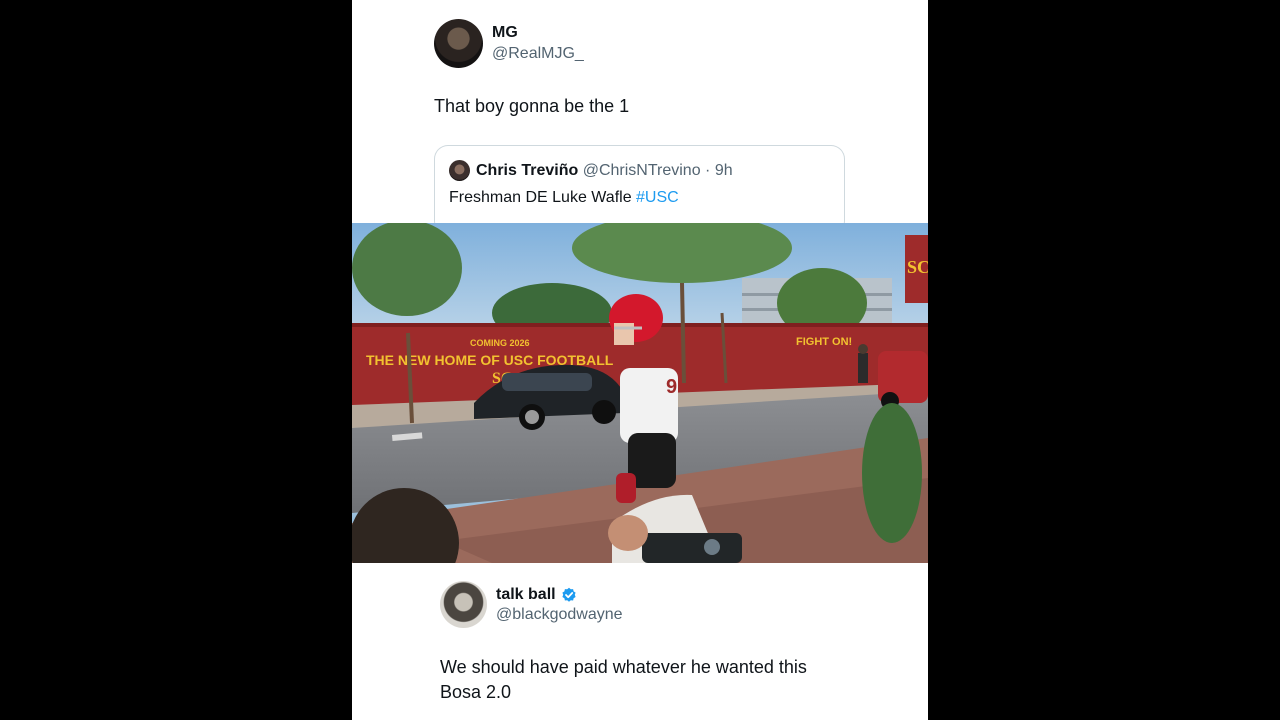  I want to click on svg-text: SC, so click(917, 267).